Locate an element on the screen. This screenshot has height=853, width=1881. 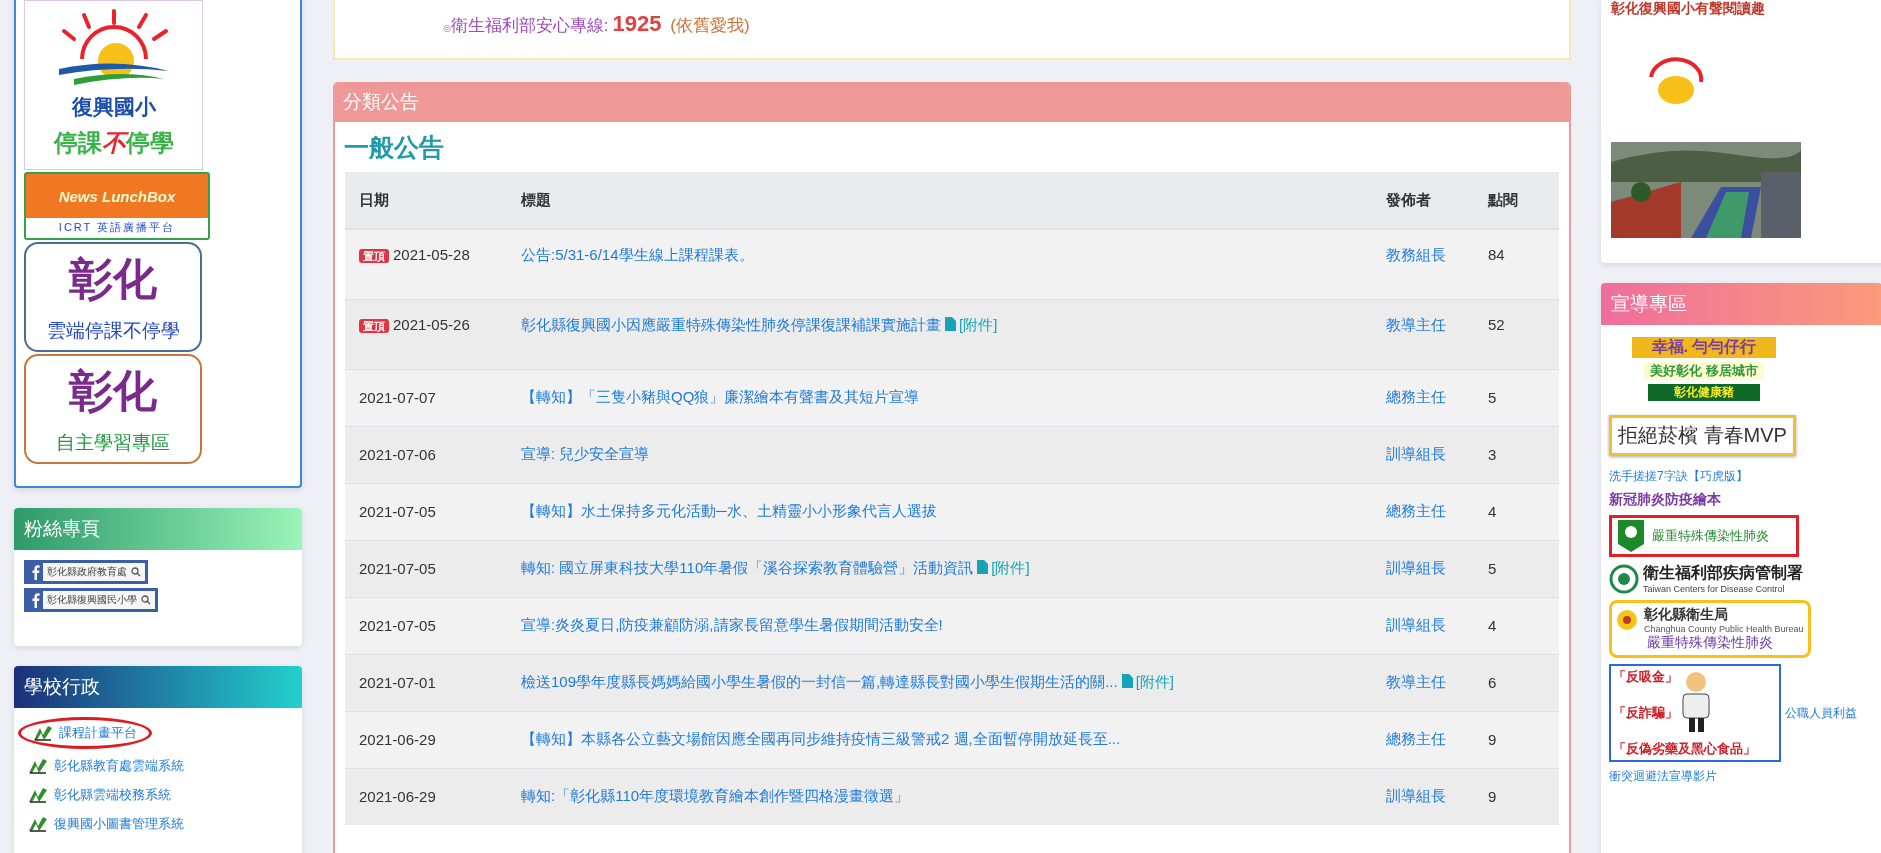
health-bureau-banner: 彰化縣衛生局 Changhua County Public Health Bureau 嚴重特殊傳染性肺炎 is located at coordinates (1710, 629).